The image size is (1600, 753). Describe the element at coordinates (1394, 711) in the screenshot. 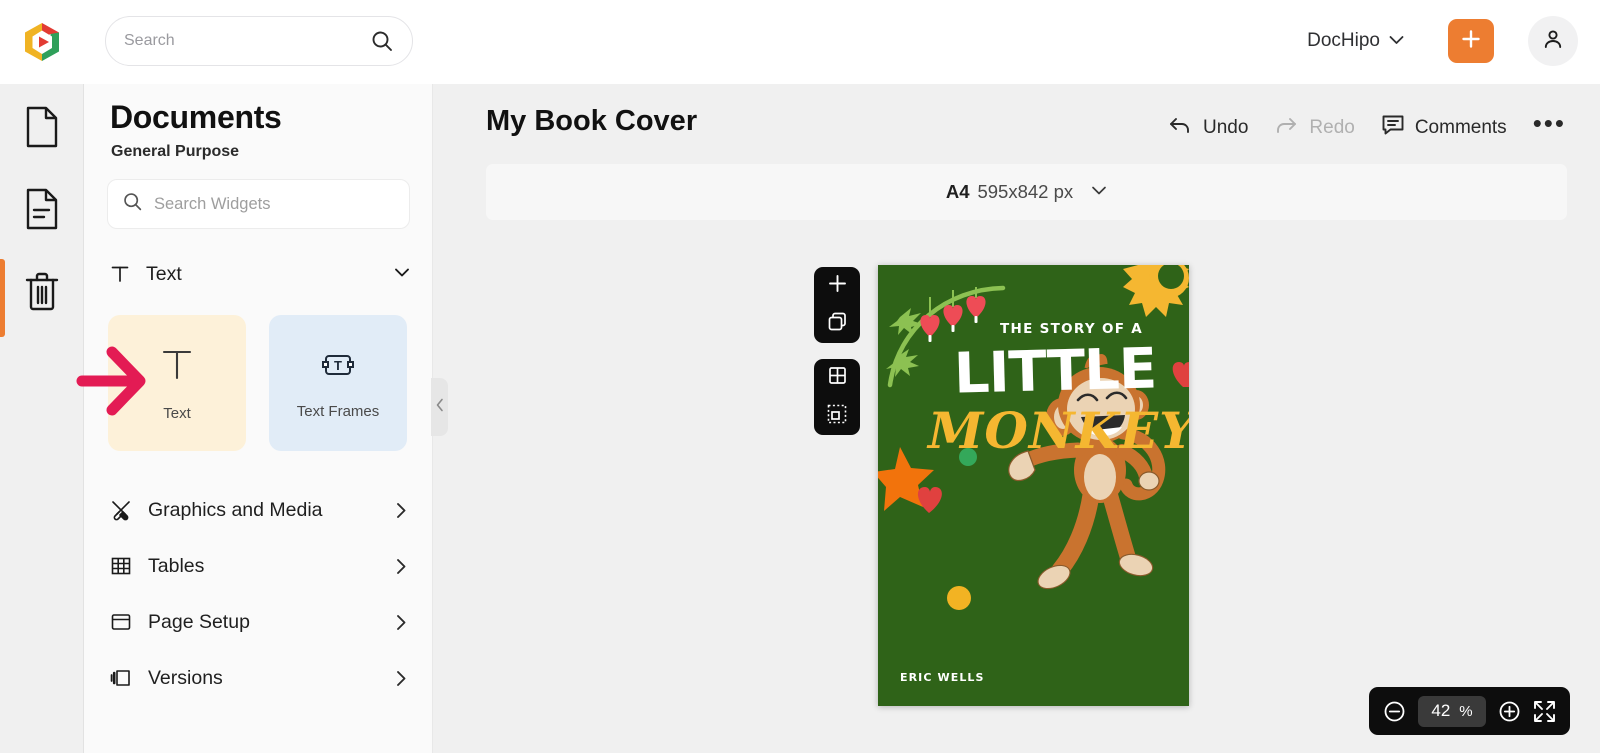

I see `minus-circle-icon` at that location.